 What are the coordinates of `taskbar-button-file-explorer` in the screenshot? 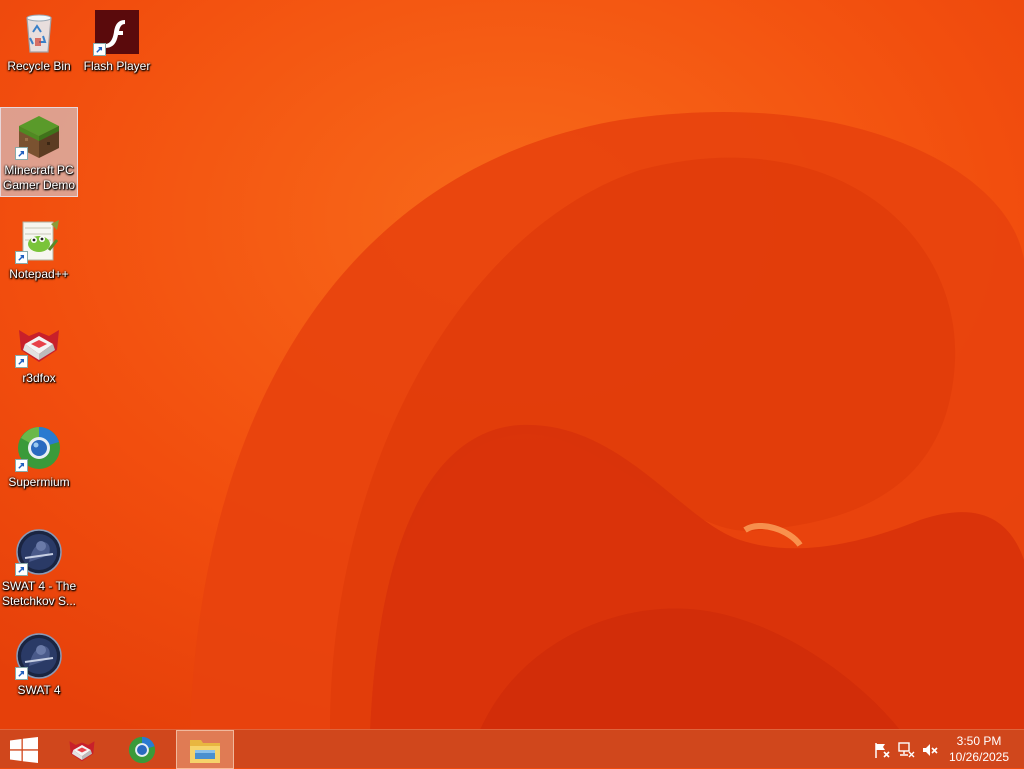 It's located at (205, 749).